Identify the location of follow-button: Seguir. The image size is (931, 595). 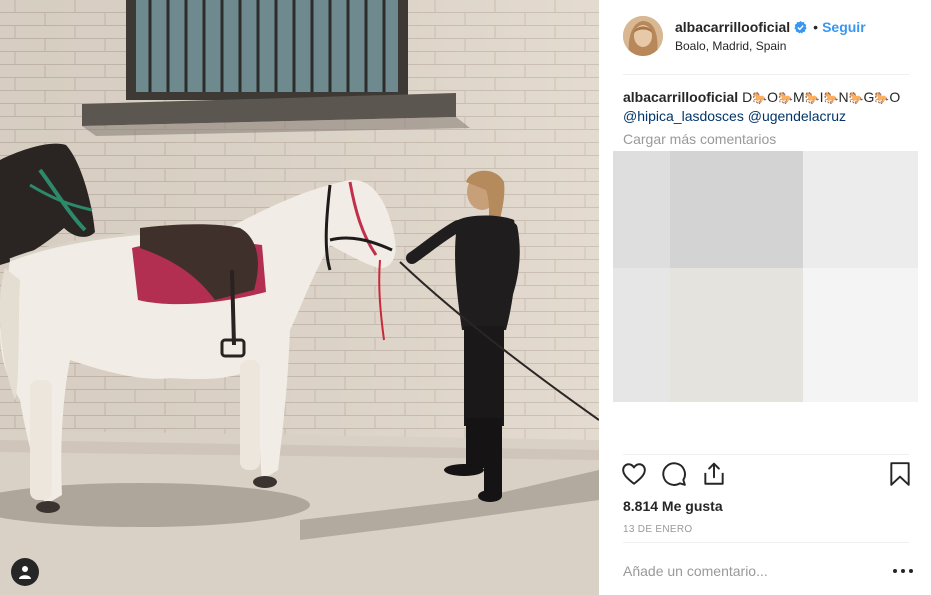
(844, 27).